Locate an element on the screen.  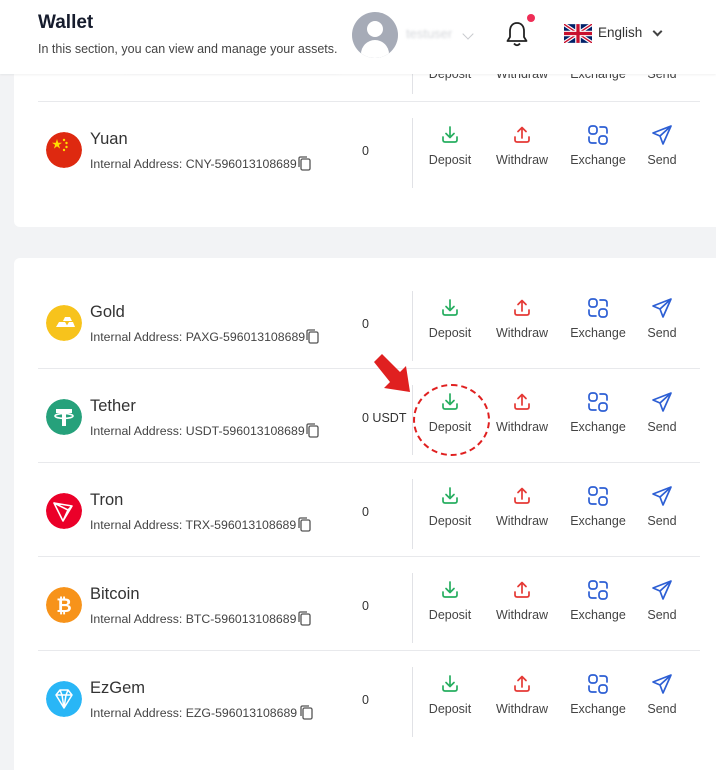
pointer-arrow-icon is located at coordinates (392, 373).